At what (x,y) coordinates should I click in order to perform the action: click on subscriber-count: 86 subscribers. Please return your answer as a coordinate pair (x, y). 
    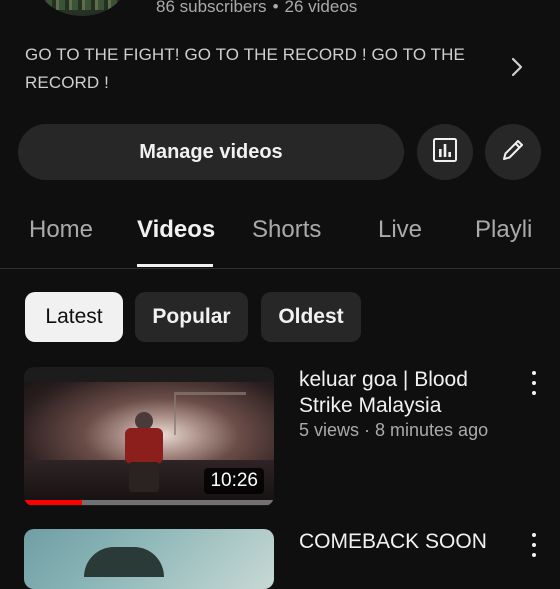
    Looking at the image, I should click on (211, 8).